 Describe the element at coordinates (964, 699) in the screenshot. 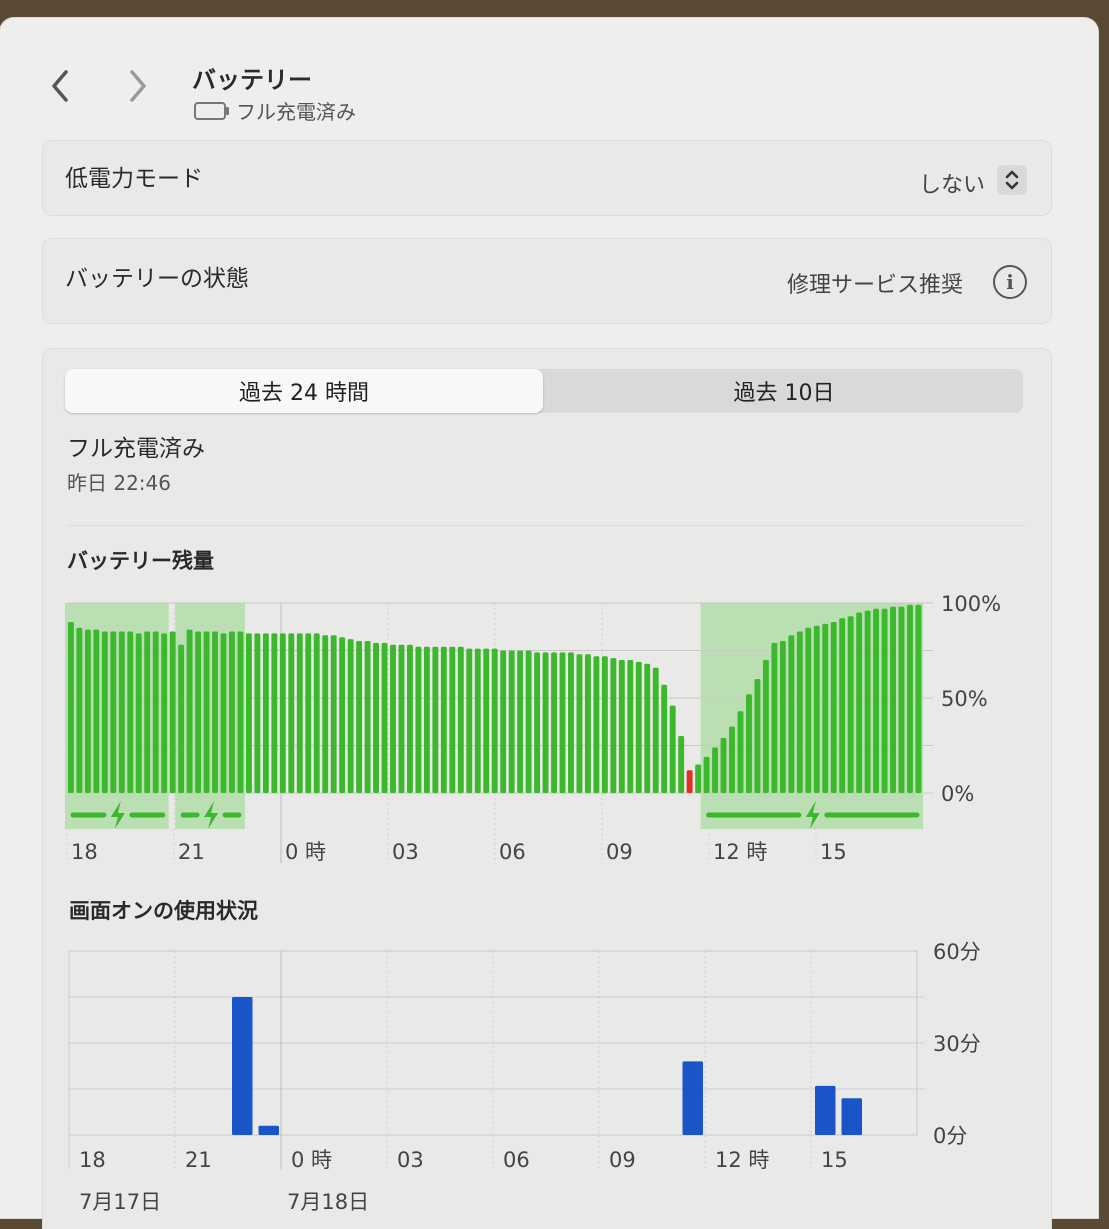

I see `battery-y-tick-label: 50%` at that location.